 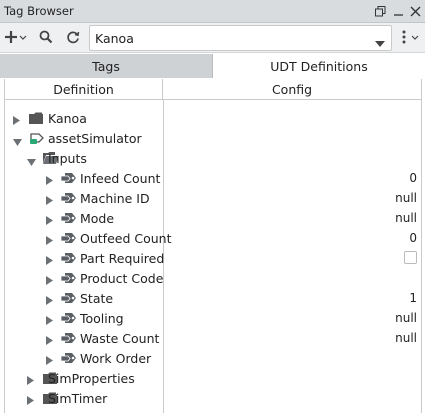 I want to click on config-checkbox, so click(x=410, y=257).